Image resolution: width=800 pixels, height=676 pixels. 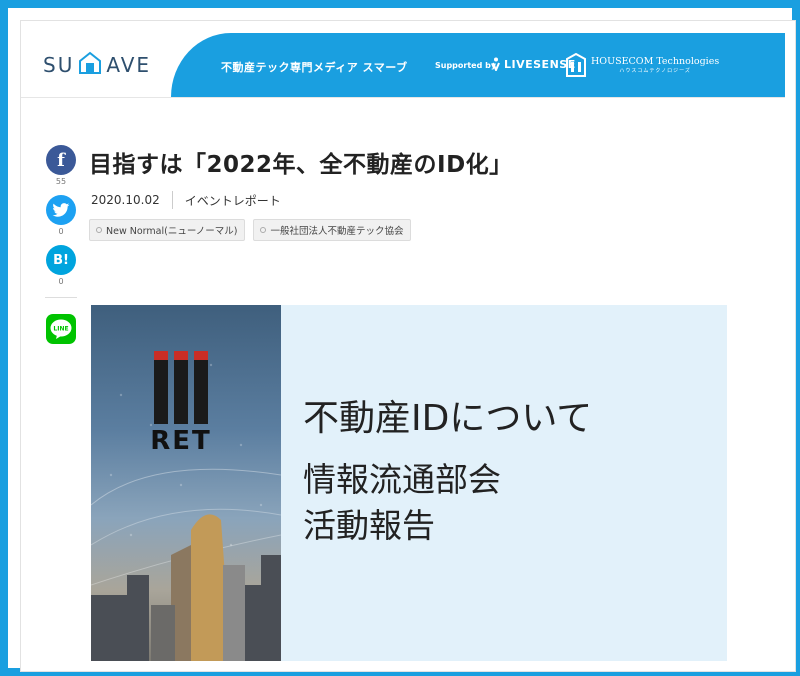 What do you see at coordinates (533, 64) in the screenshot?
I see `sponsor-livesense: LIVESENSE` at bounding box center [533, 64].